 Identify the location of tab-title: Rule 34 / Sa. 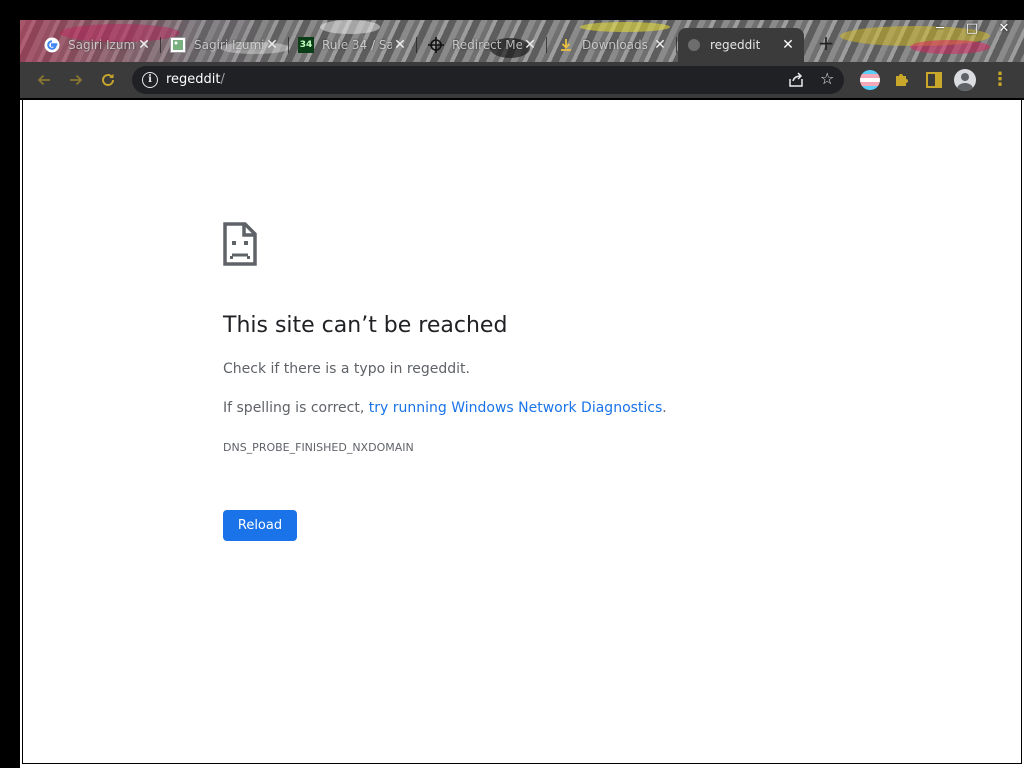
(357, 45).